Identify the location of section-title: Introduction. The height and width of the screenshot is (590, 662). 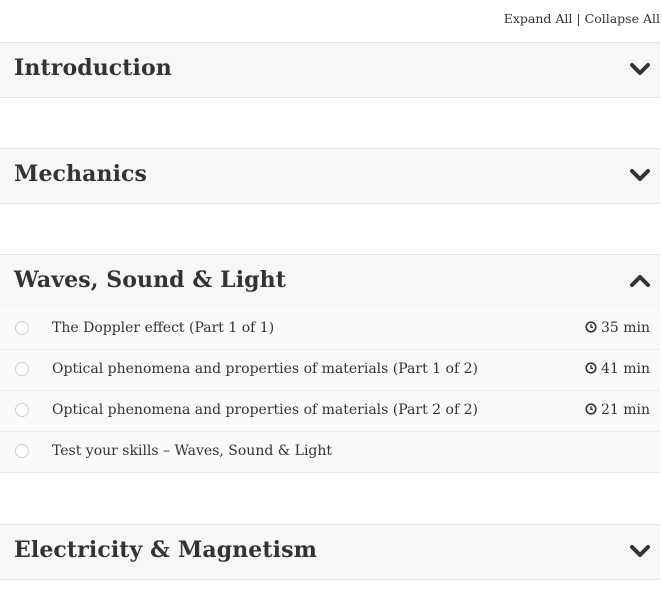
(93, 68).